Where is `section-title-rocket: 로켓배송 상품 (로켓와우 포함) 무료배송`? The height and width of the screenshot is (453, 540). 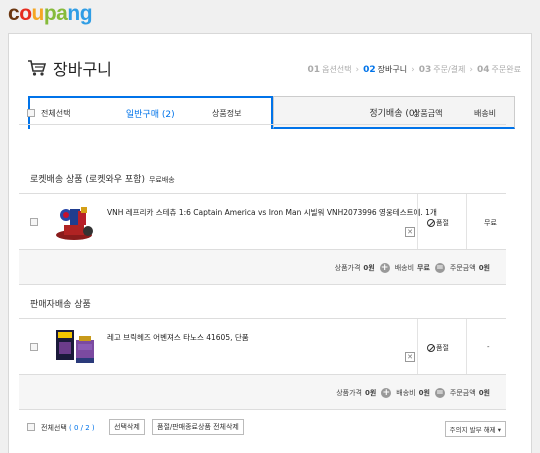
section-title-rocket: 로켓배송 상품 (로켓와우 포함) 무료배송 is located at coordinates (102, 178).